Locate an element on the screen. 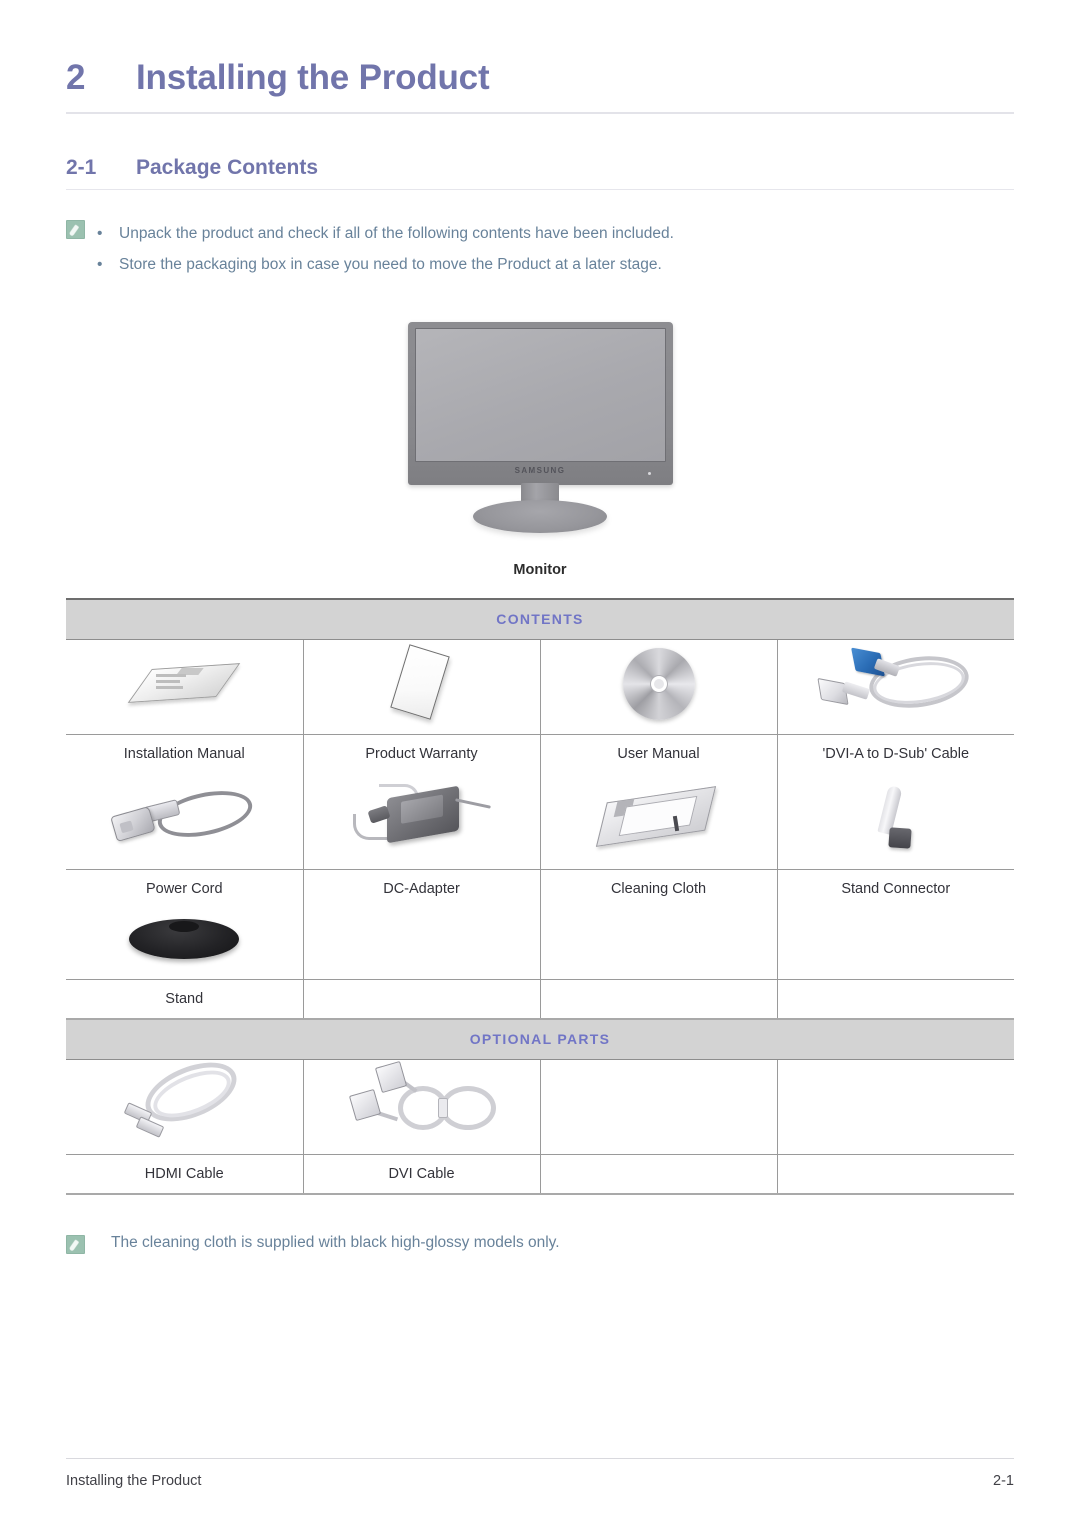 Image resolution: width=1080 pixels, height=1527 pixels. chapter-number: 2 is located at coordinates (76, 77).